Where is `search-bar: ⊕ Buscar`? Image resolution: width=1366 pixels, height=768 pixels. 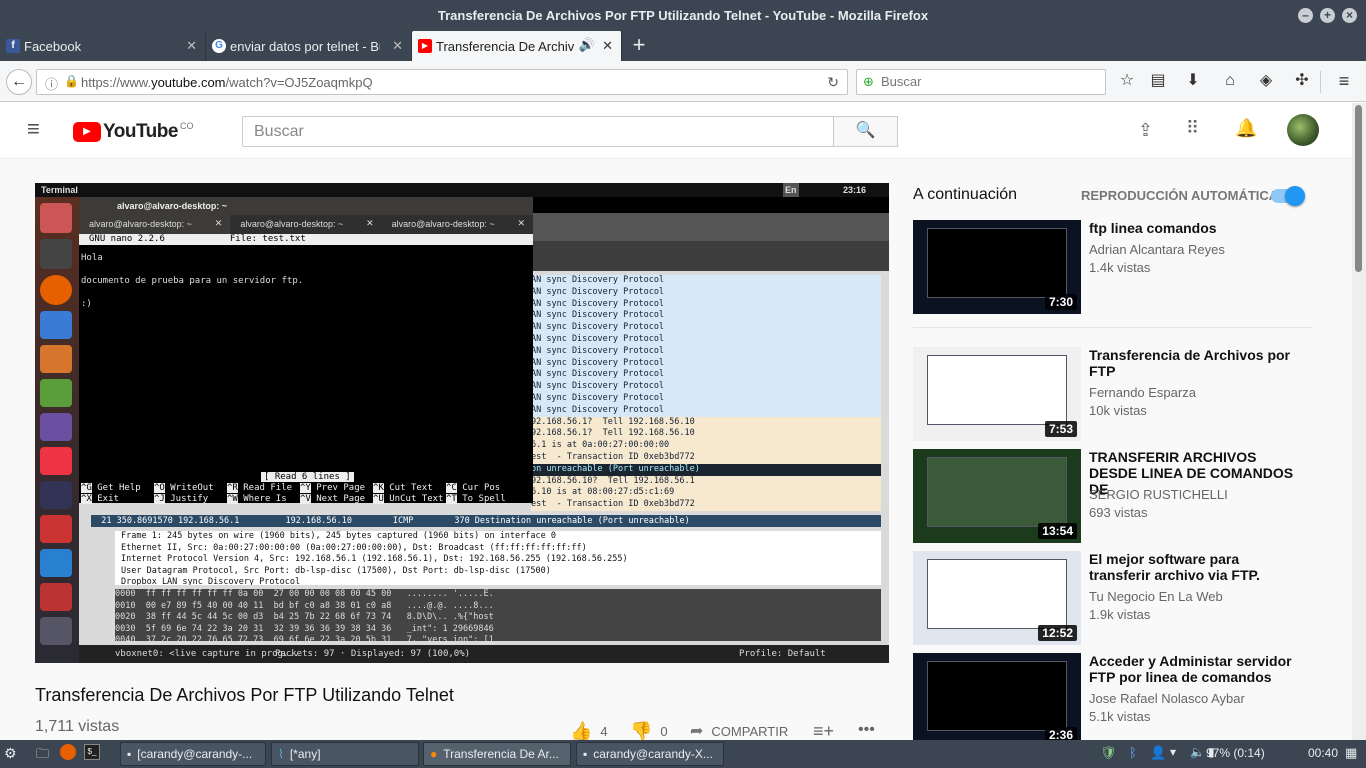
search-bar: ⊕ Buscar is located at coordinates (981, 82).